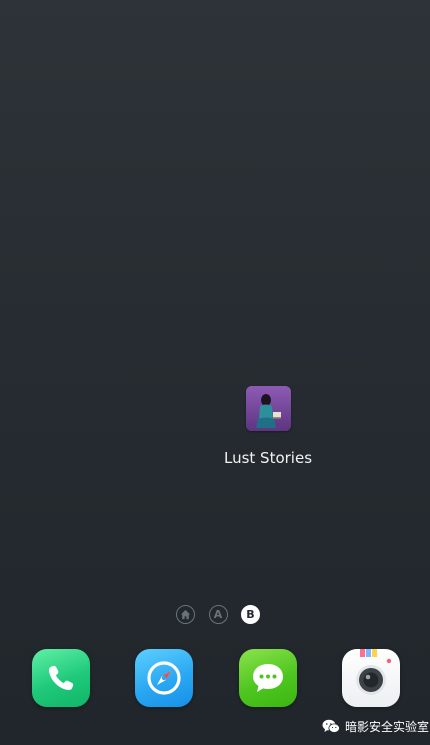 The width and height of the screenshot is (430, 745). What do you see at coordinates (331, 726) in the screenshot?
I see `wechat-icon` at bounding box center [331, 726].